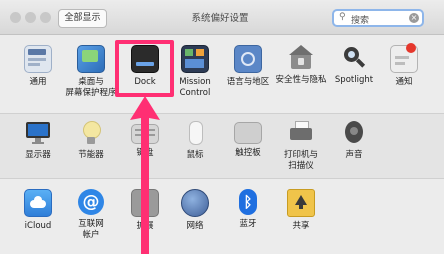 Image resolution: width=444 pixels, height=254 pixels. I want to click on pref-language-region: 语言与地区, so click(248, 66).